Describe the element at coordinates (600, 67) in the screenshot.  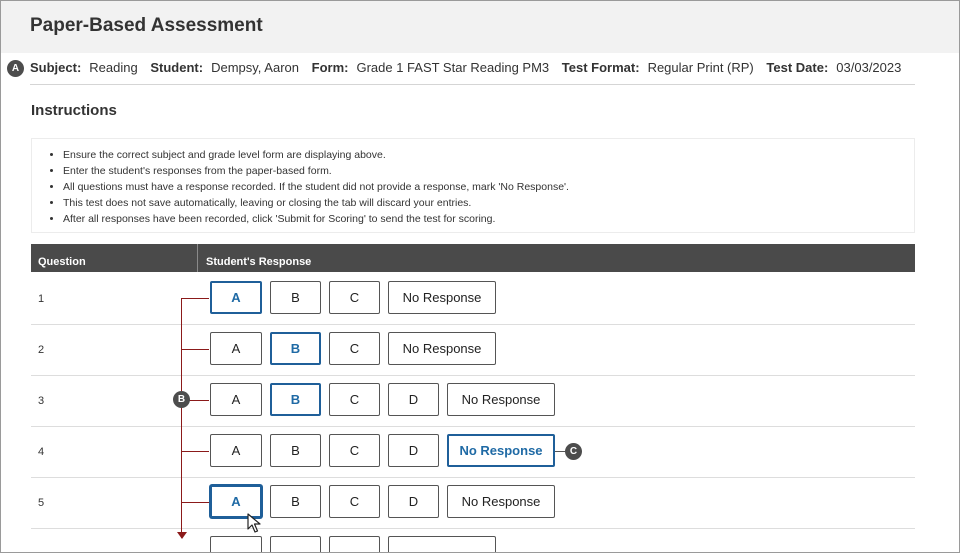
I see `test-format-label: Test Format:` at that location.